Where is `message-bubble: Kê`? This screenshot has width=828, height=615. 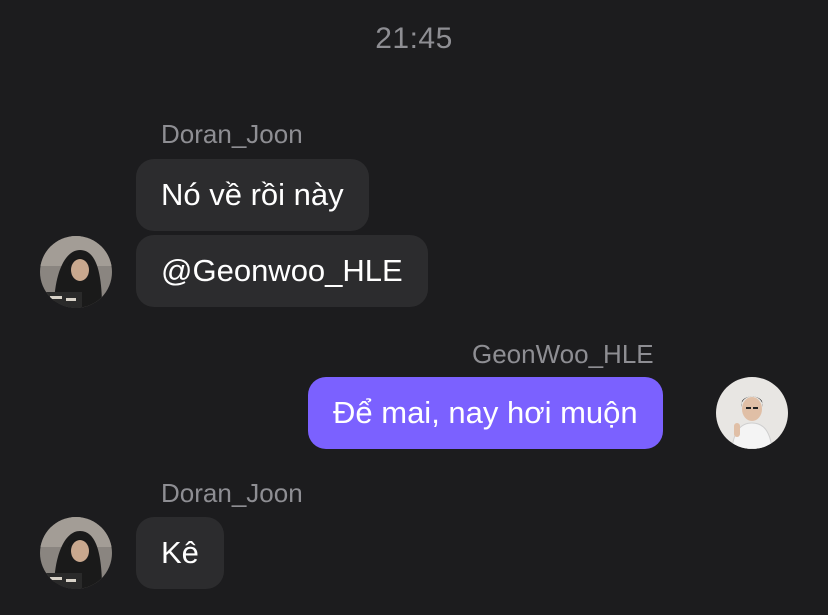
message-bubble: Kê is located at coordinates (180, 553).